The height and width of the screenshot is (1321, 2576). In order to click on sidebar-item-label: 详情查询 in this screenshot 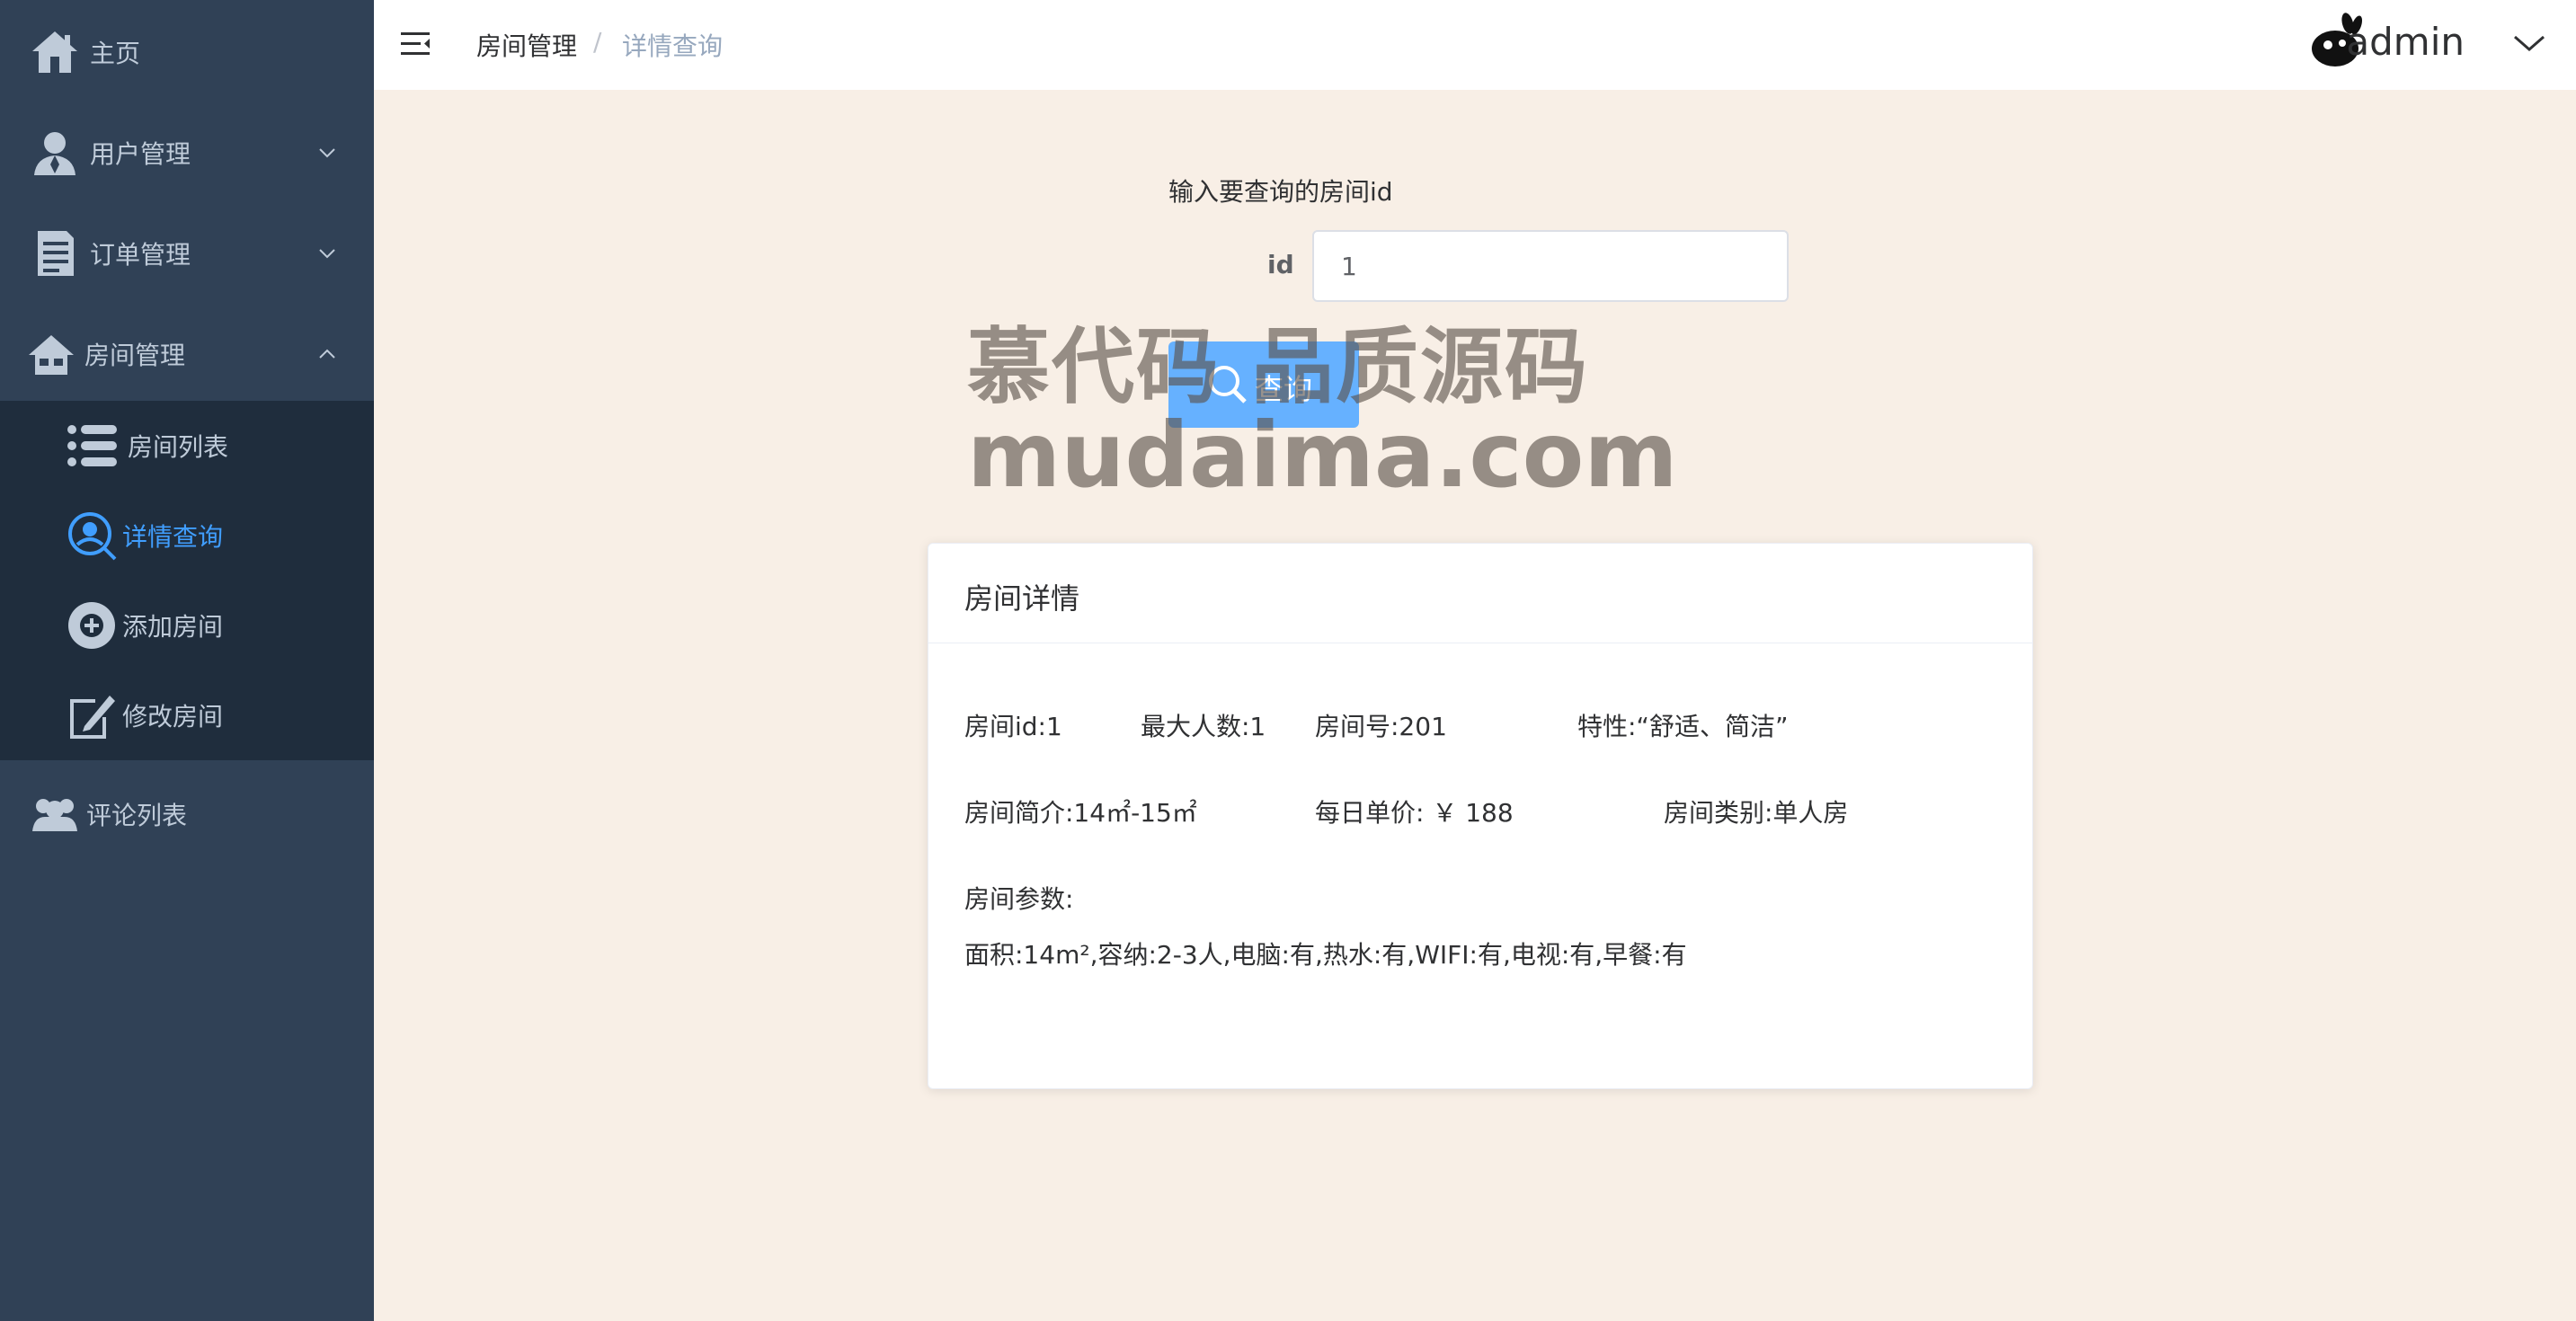, I will do `click(173, 537)`.